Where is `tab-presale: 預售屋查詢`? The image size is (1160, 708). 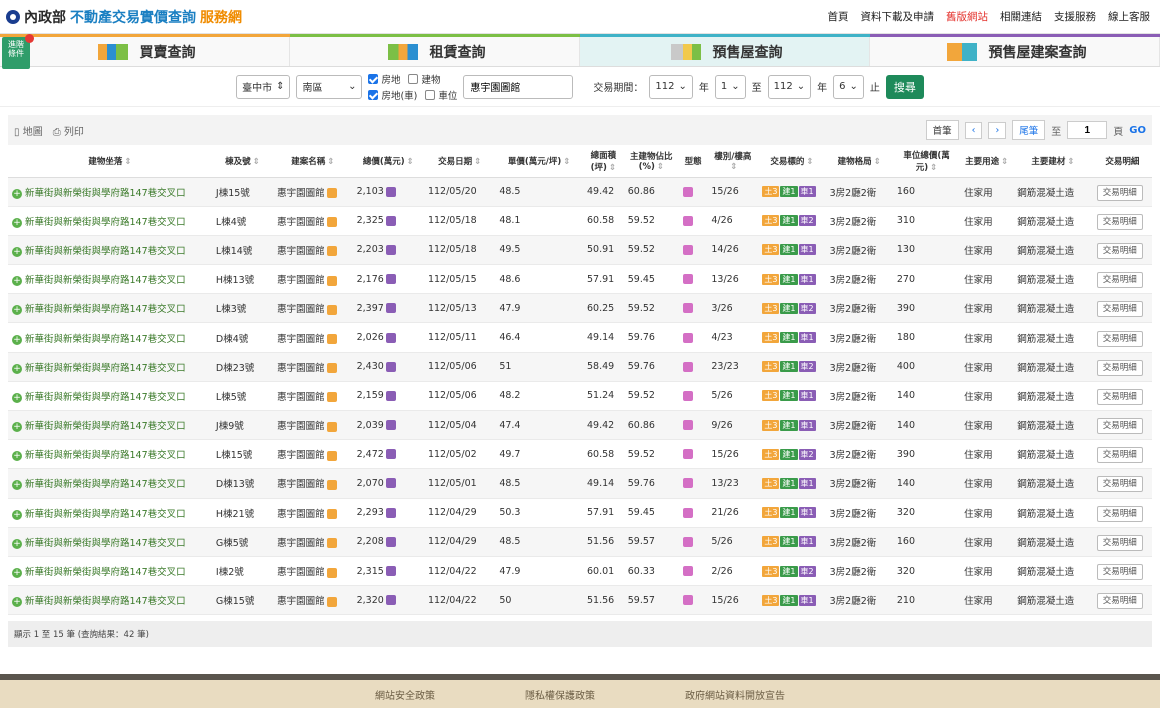
tab-presale: 預售屋查詢 is located at coordinates (725, 50).